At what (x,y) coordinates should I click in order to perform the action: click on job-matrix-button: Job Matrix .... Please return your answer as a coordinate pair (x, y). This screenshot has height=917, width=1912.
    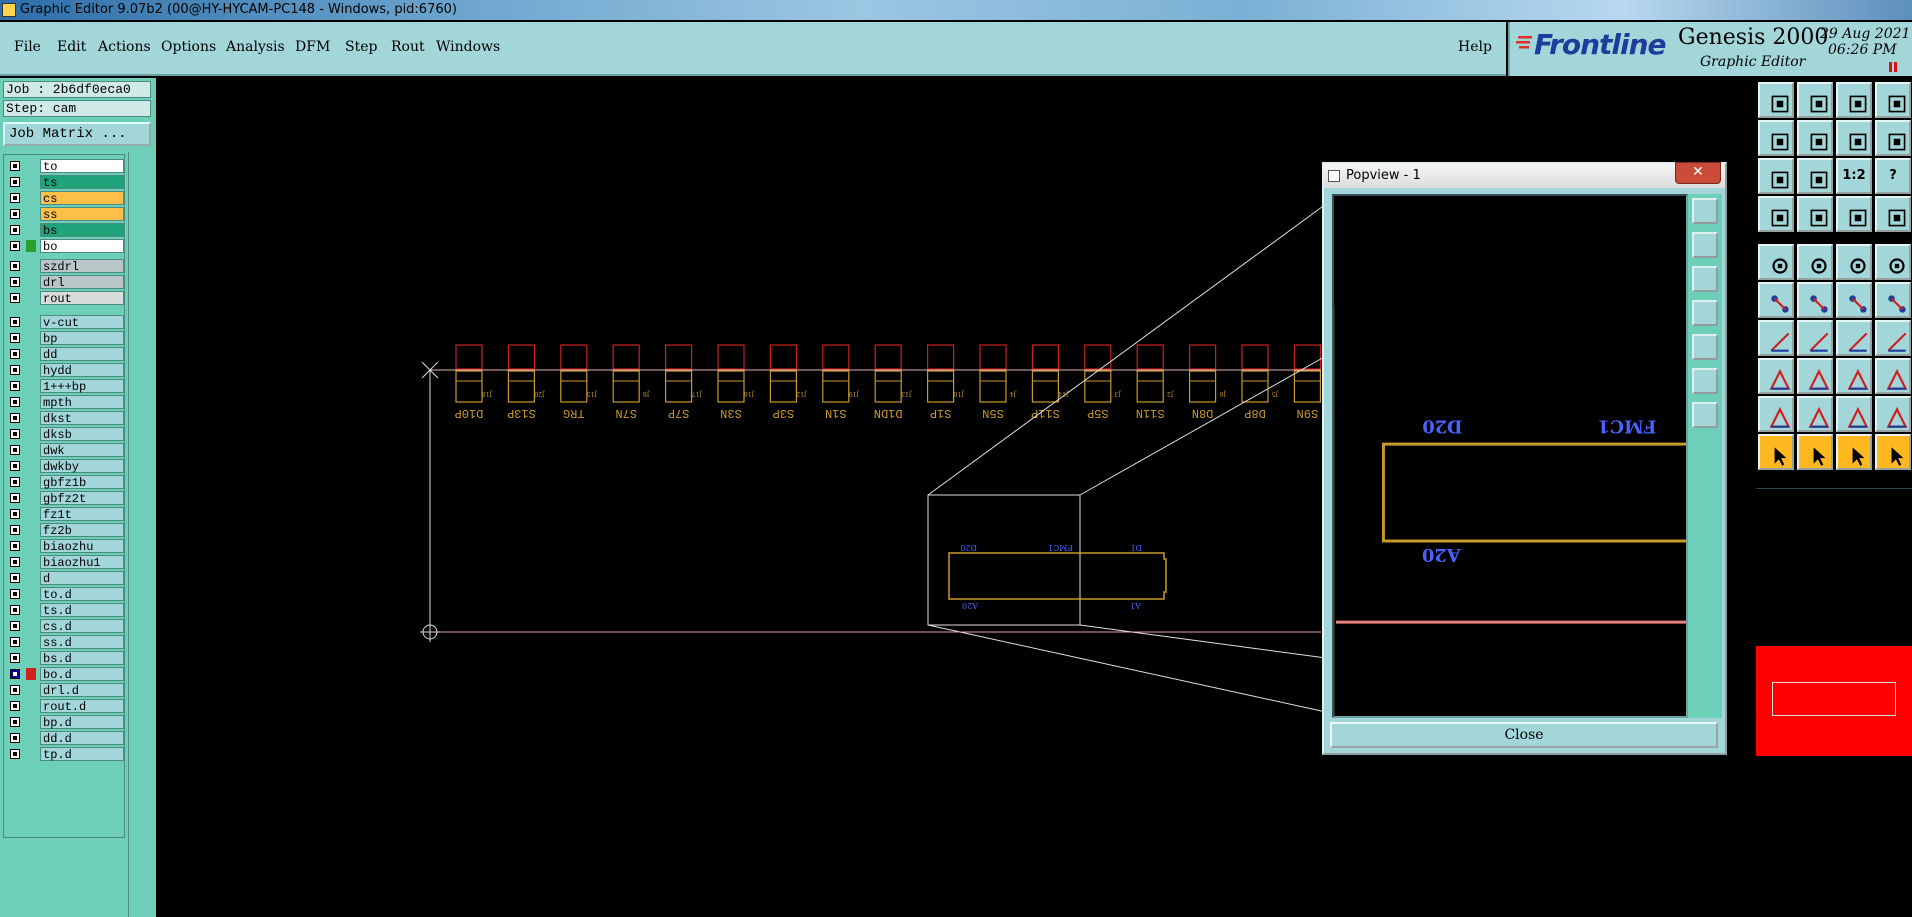
    Looking at the image, I should click on (77, 134).